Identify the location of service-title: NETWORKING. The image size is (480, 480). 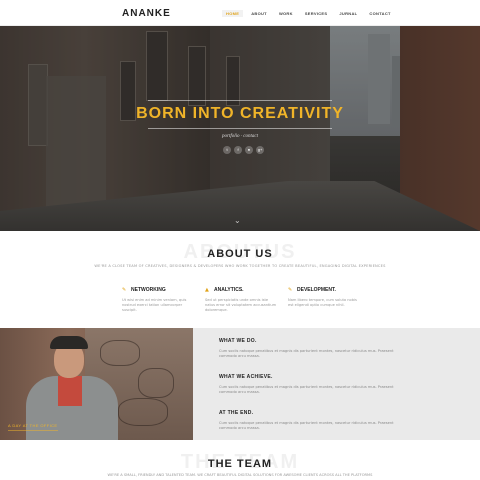
(148, 290).